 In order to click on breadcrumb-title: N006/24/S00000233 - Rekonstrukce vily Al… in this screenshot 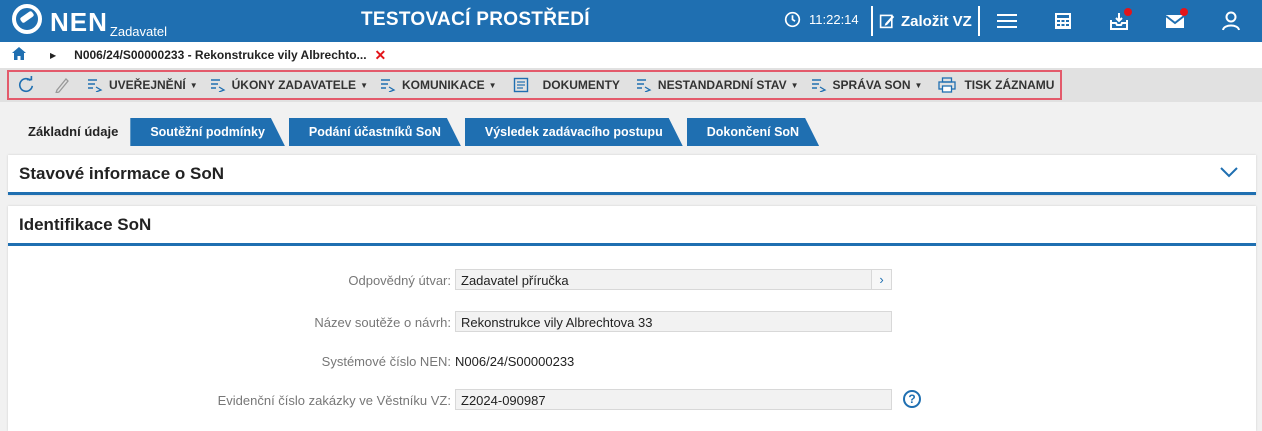, I will do `click(220, 55)`.